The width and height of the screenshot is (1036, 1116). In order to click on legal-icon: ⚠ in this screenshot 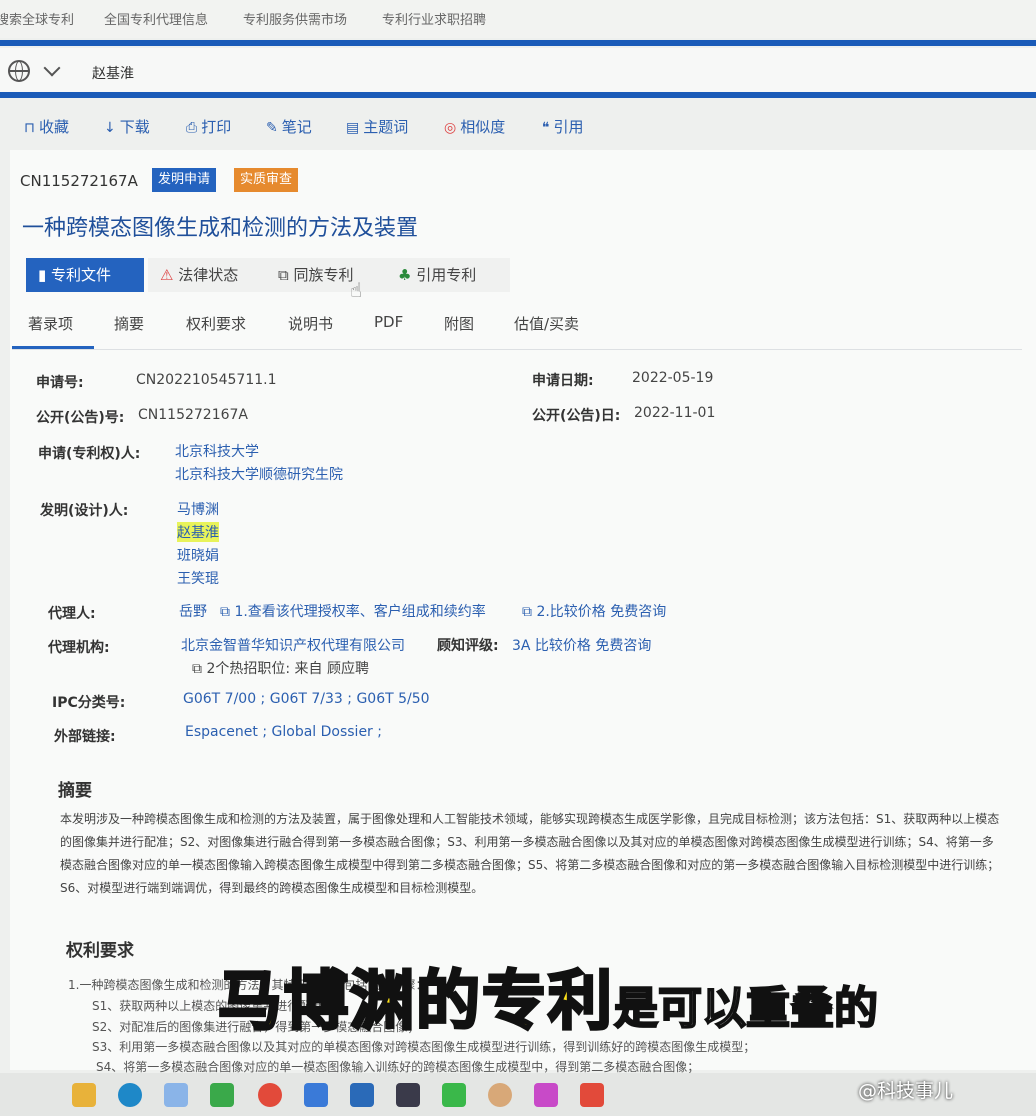, I will do `click(169, 275)`.